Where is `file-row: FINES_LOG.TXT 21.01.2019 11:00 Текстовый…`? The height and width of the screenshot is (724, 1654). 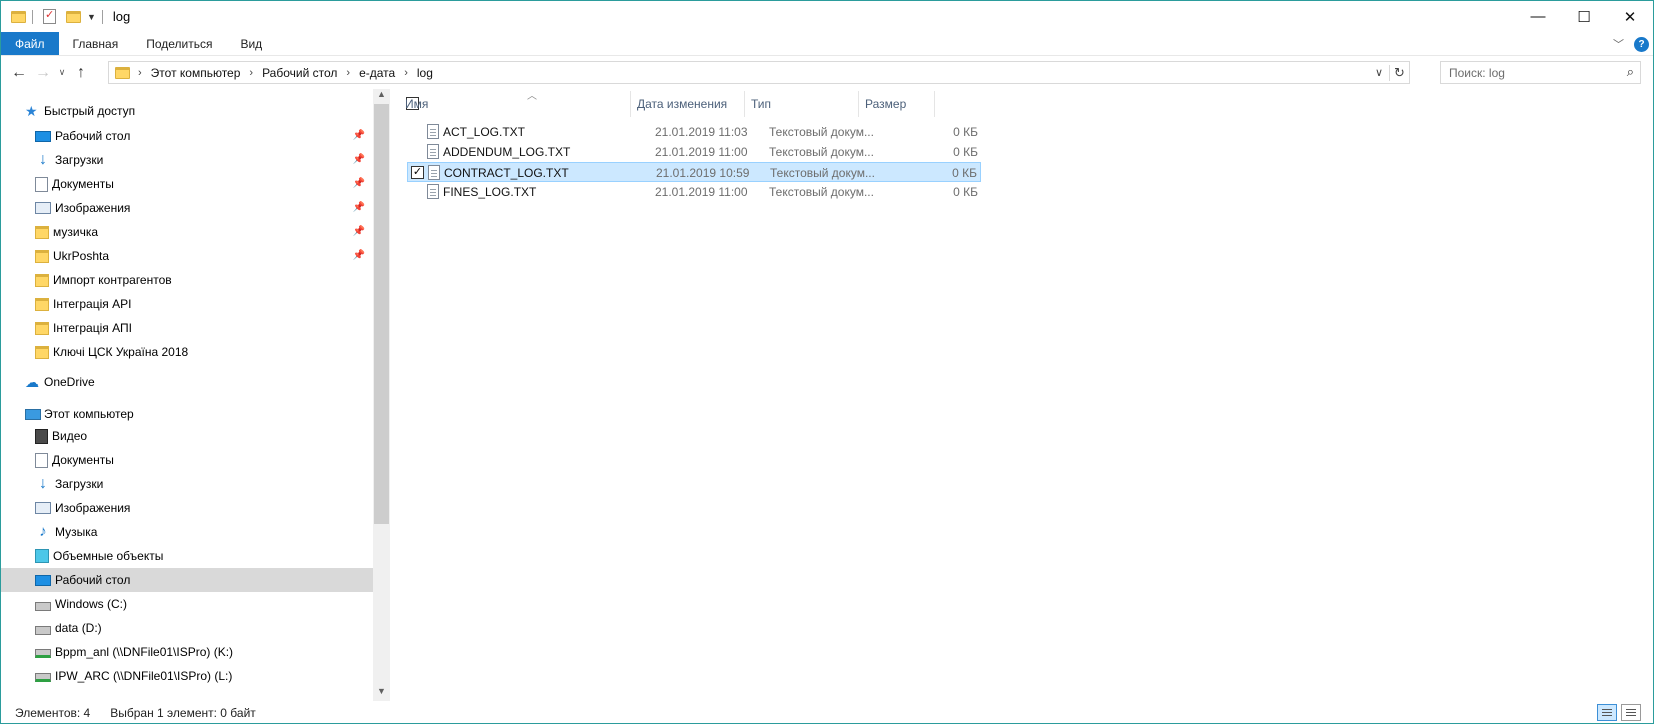
file-row: FINES_LOG.TXT 21.01.2019 11:00 Текстовый… is located at coordinates (694, 192).